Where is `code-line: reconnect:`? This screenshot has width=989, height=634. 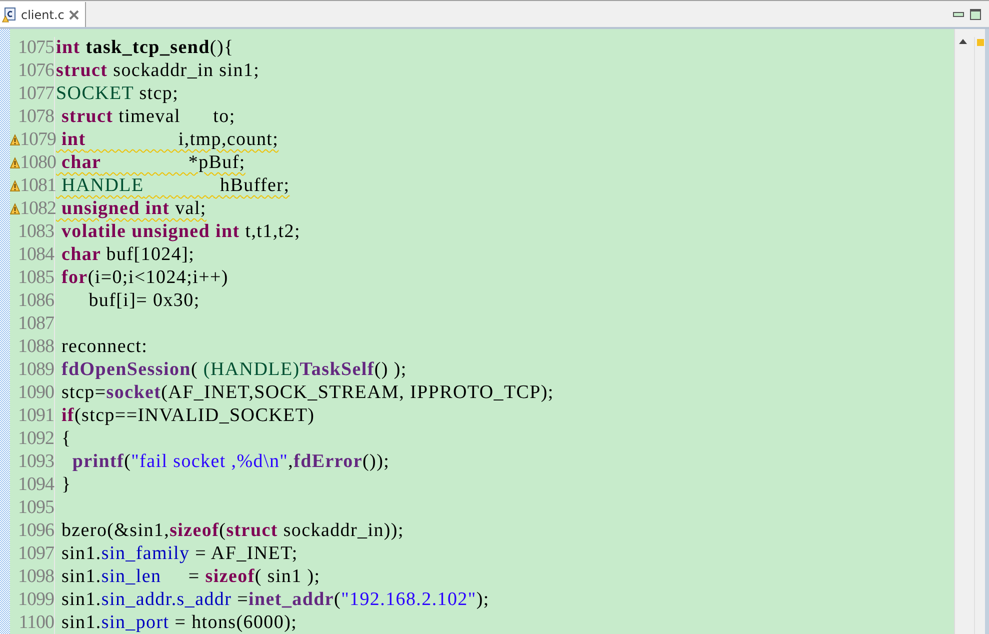 code-line: reconnect: is located at coordinates (104, 347).